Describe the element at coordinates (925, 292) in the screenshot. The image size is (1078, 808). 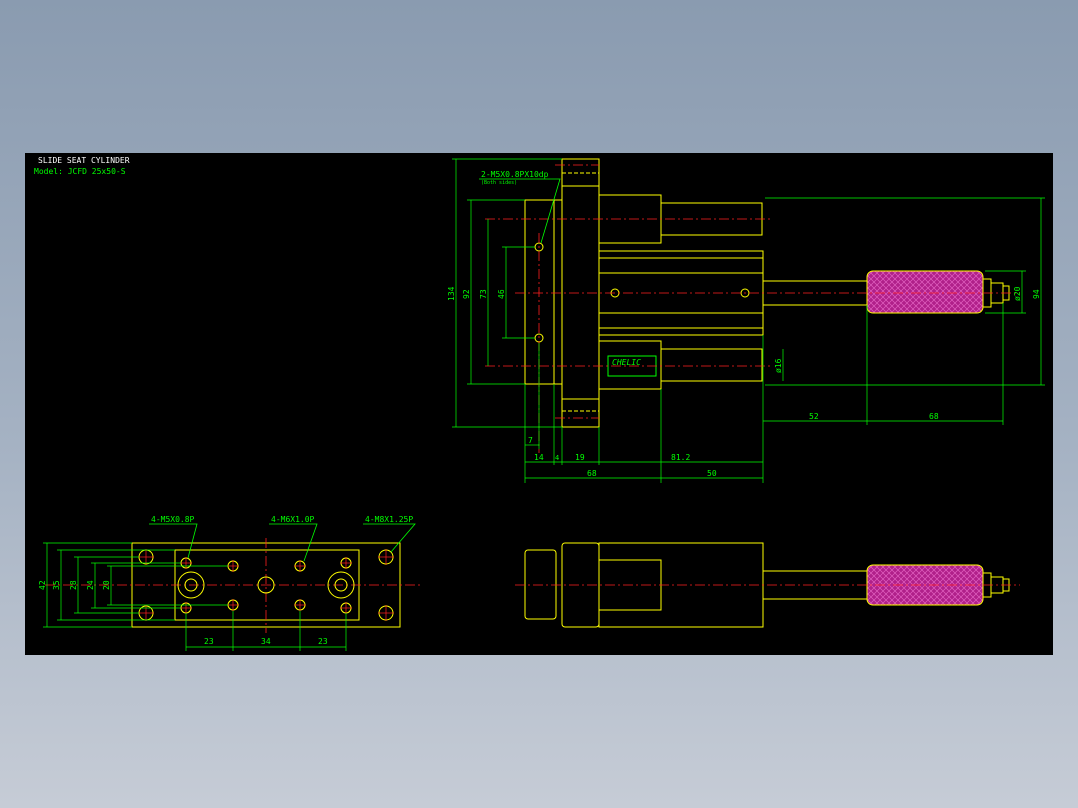
I see `knurled-knob` at that location.